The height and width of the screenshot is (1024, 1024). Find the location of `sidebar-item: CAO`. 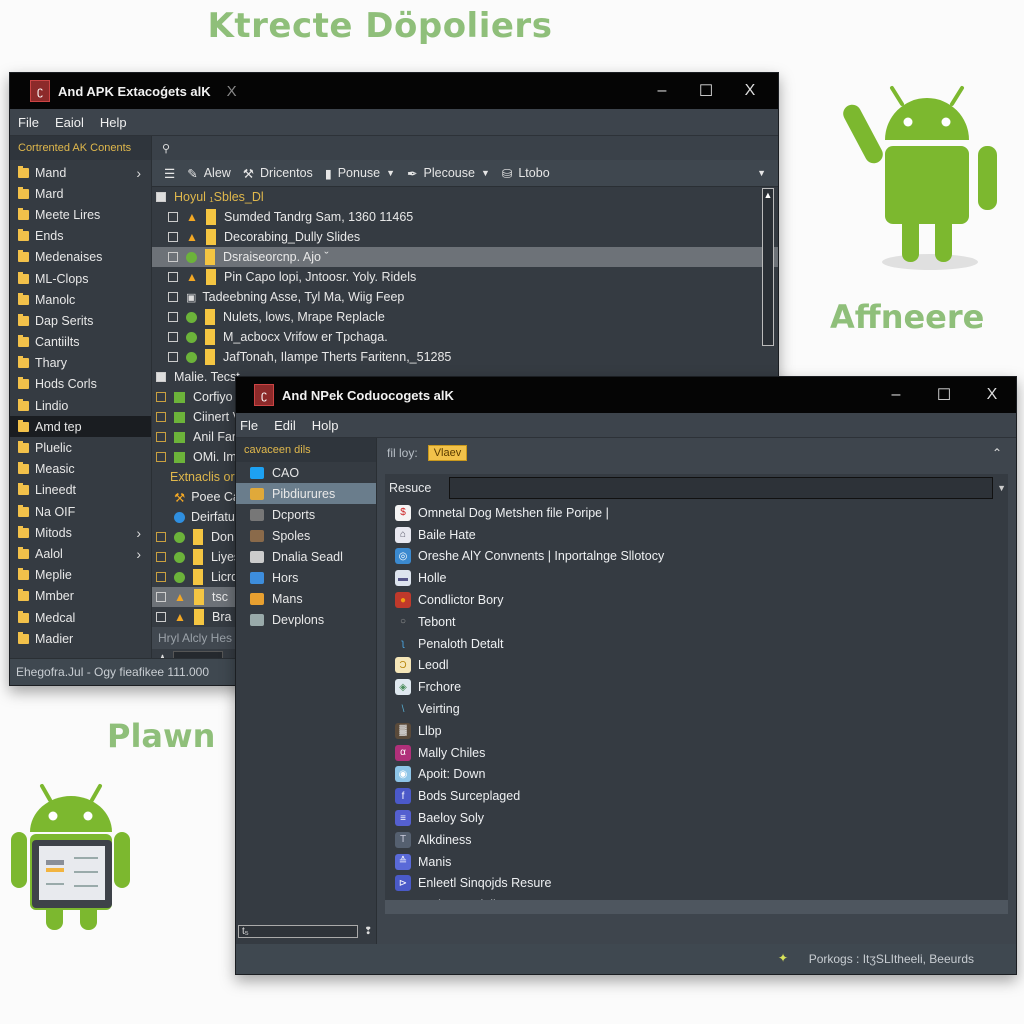

sidebar-item: CAO is located at coordinates (306, 472).